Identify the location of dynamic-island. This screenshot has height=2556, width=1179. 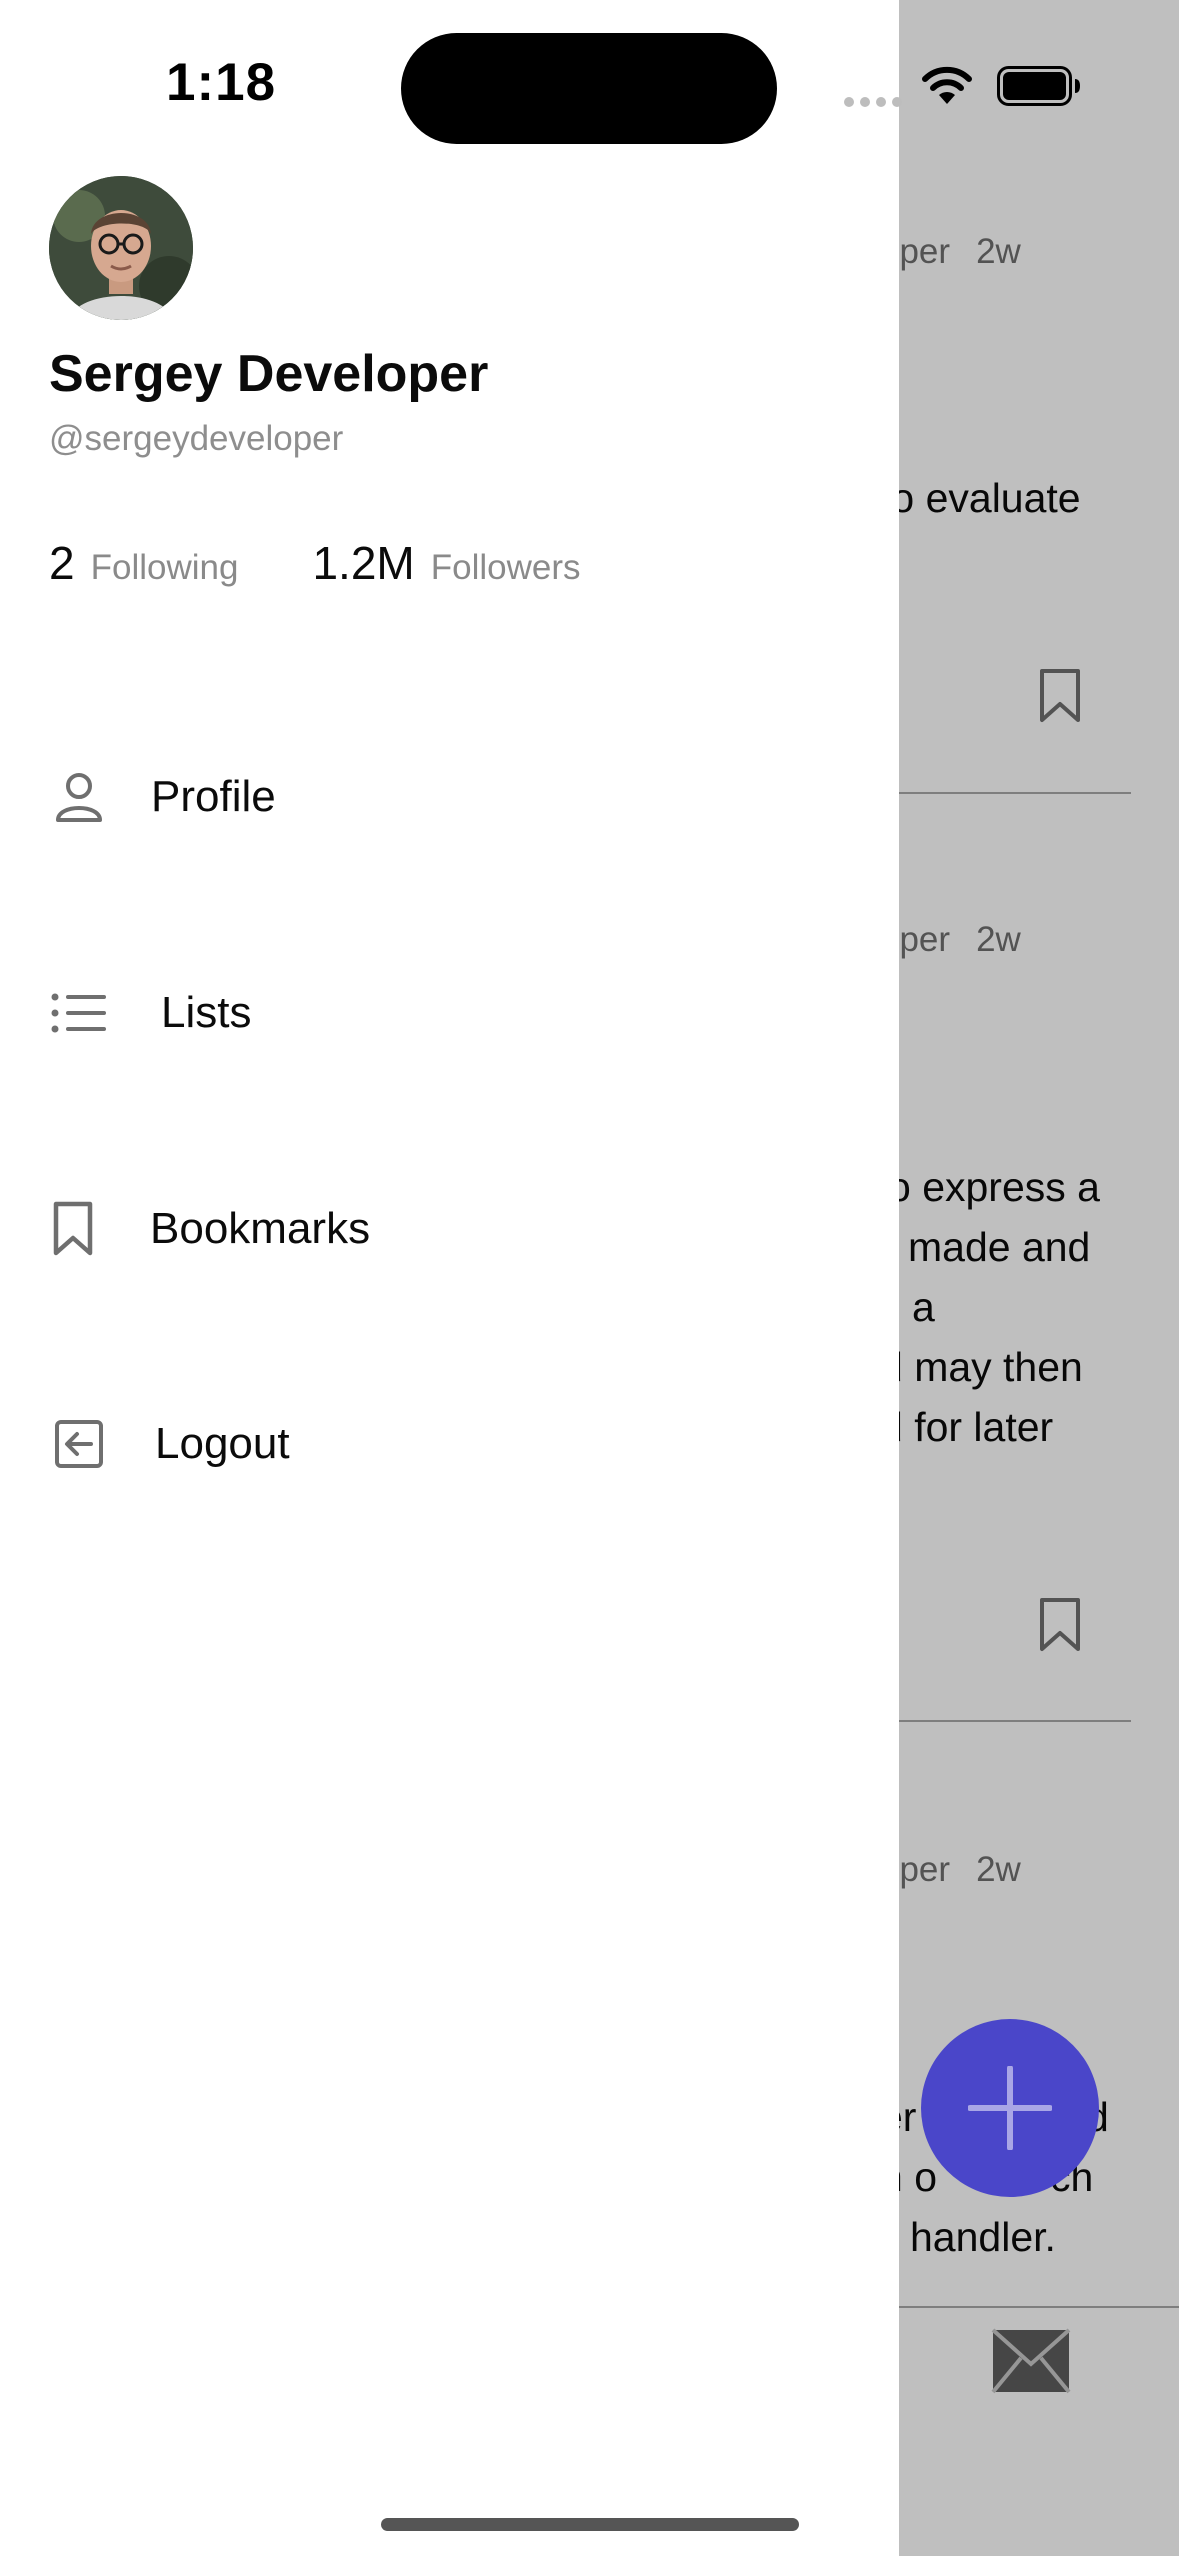
(589, 88).